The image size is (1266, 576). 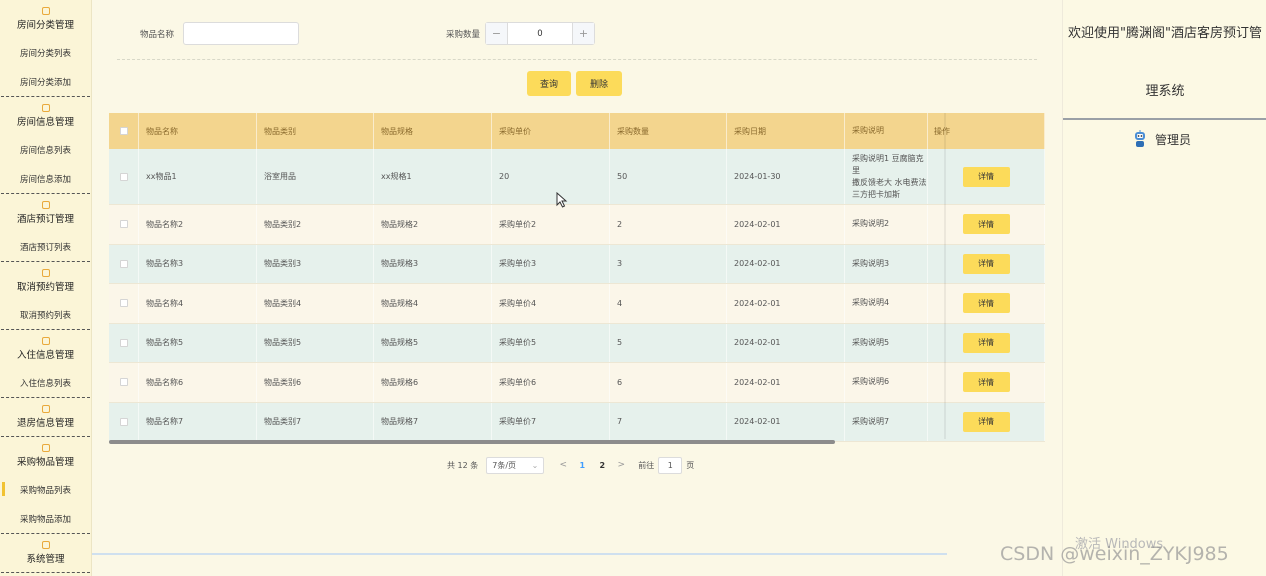 What do you see at coordinates (433, 303) in the screenshot?
I see `item-spec-cell: 物品规格4` at bounding box center [433, 303].